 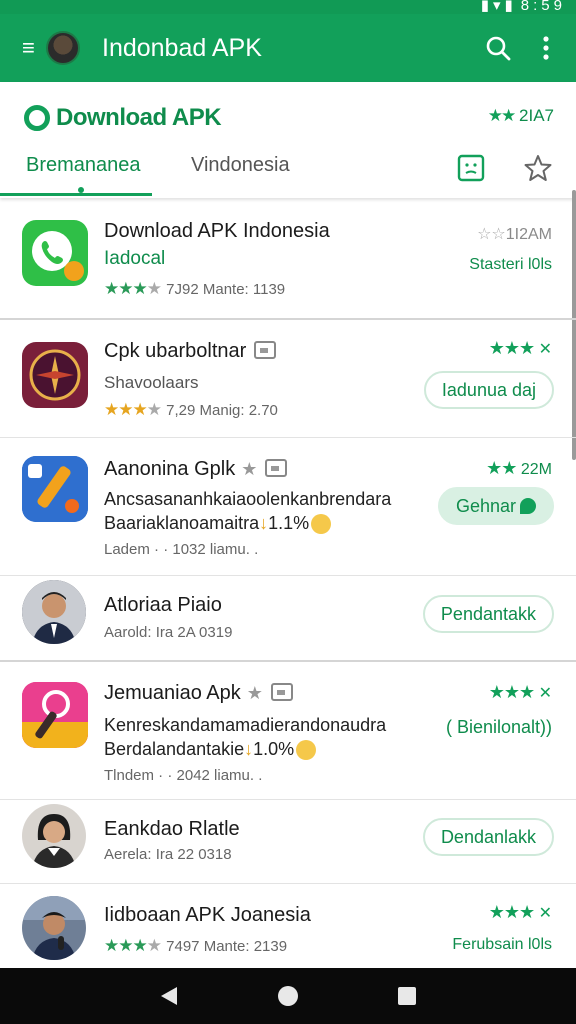 I want to click on more-vert-icon, so click(x=546, y=48).